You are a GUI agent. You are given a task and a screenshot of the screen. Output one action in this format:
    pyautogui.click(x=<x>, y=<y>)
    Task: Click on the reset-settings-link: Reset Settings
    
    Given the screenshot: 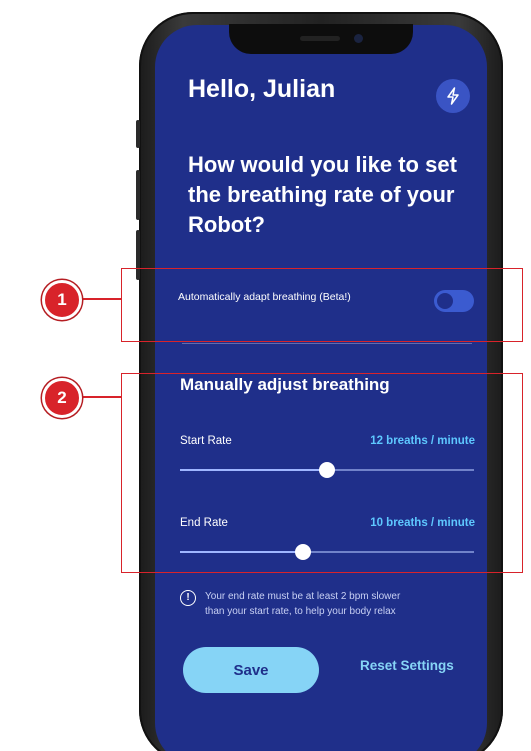 What is the action you would take?
    pyautogui.click(x=407, y=665)
    